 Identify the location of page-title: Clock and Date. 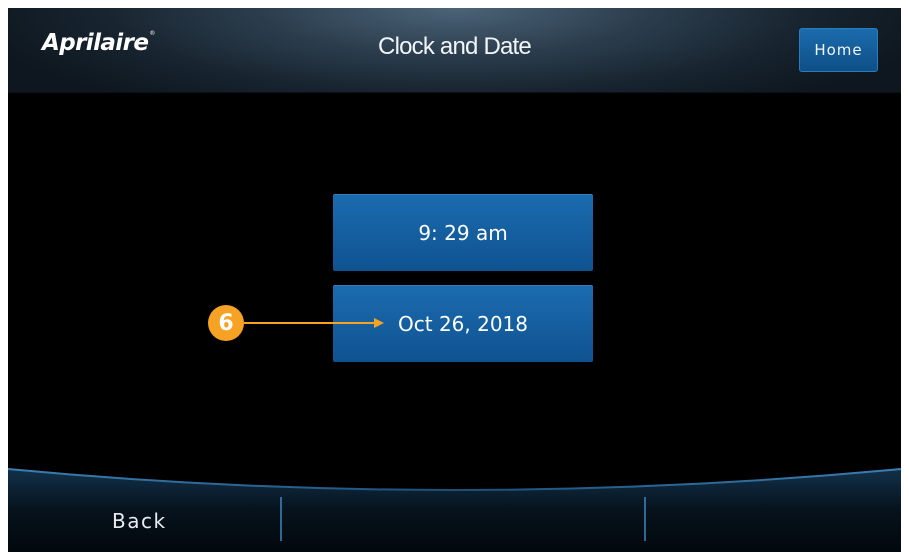
(455, 46).